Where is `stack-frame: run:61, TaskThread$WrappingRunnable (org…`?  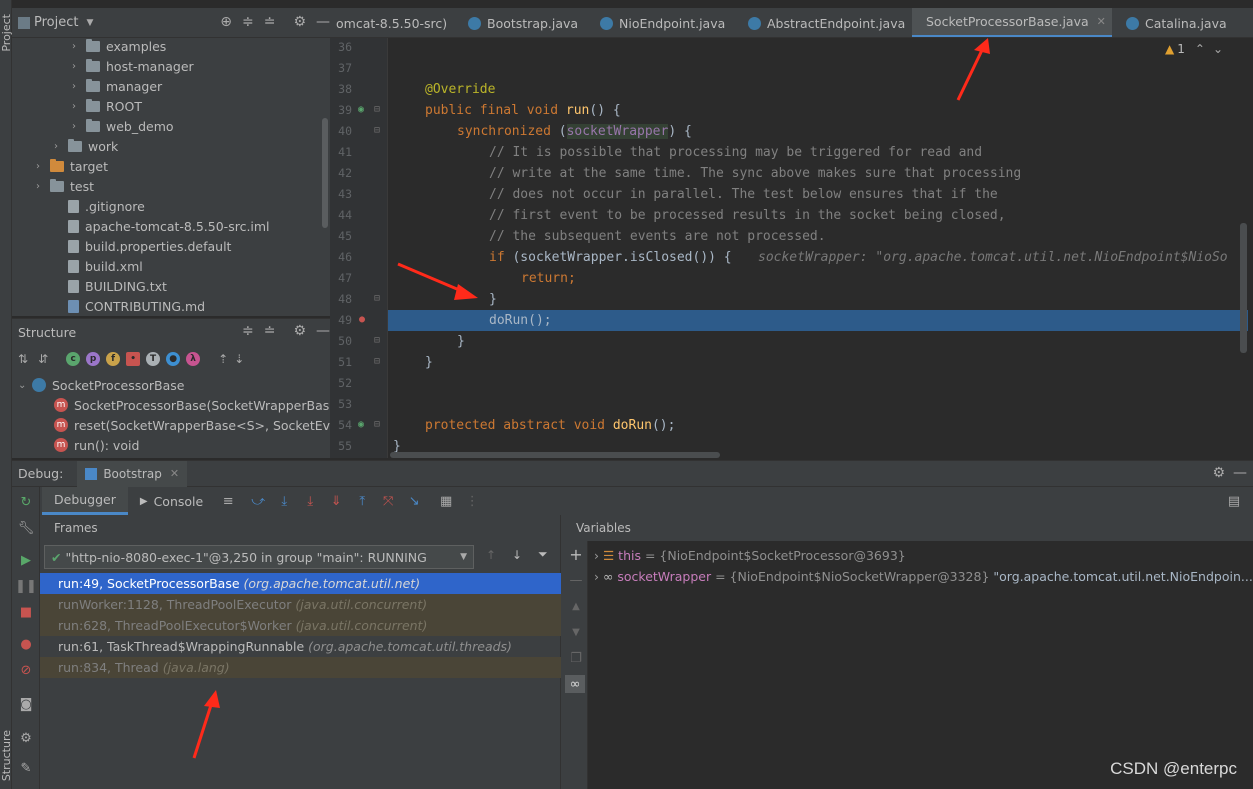
stack-frame: run:61, TaskThread$WrappingRunnable (org… is located at coordinates (300, 646).